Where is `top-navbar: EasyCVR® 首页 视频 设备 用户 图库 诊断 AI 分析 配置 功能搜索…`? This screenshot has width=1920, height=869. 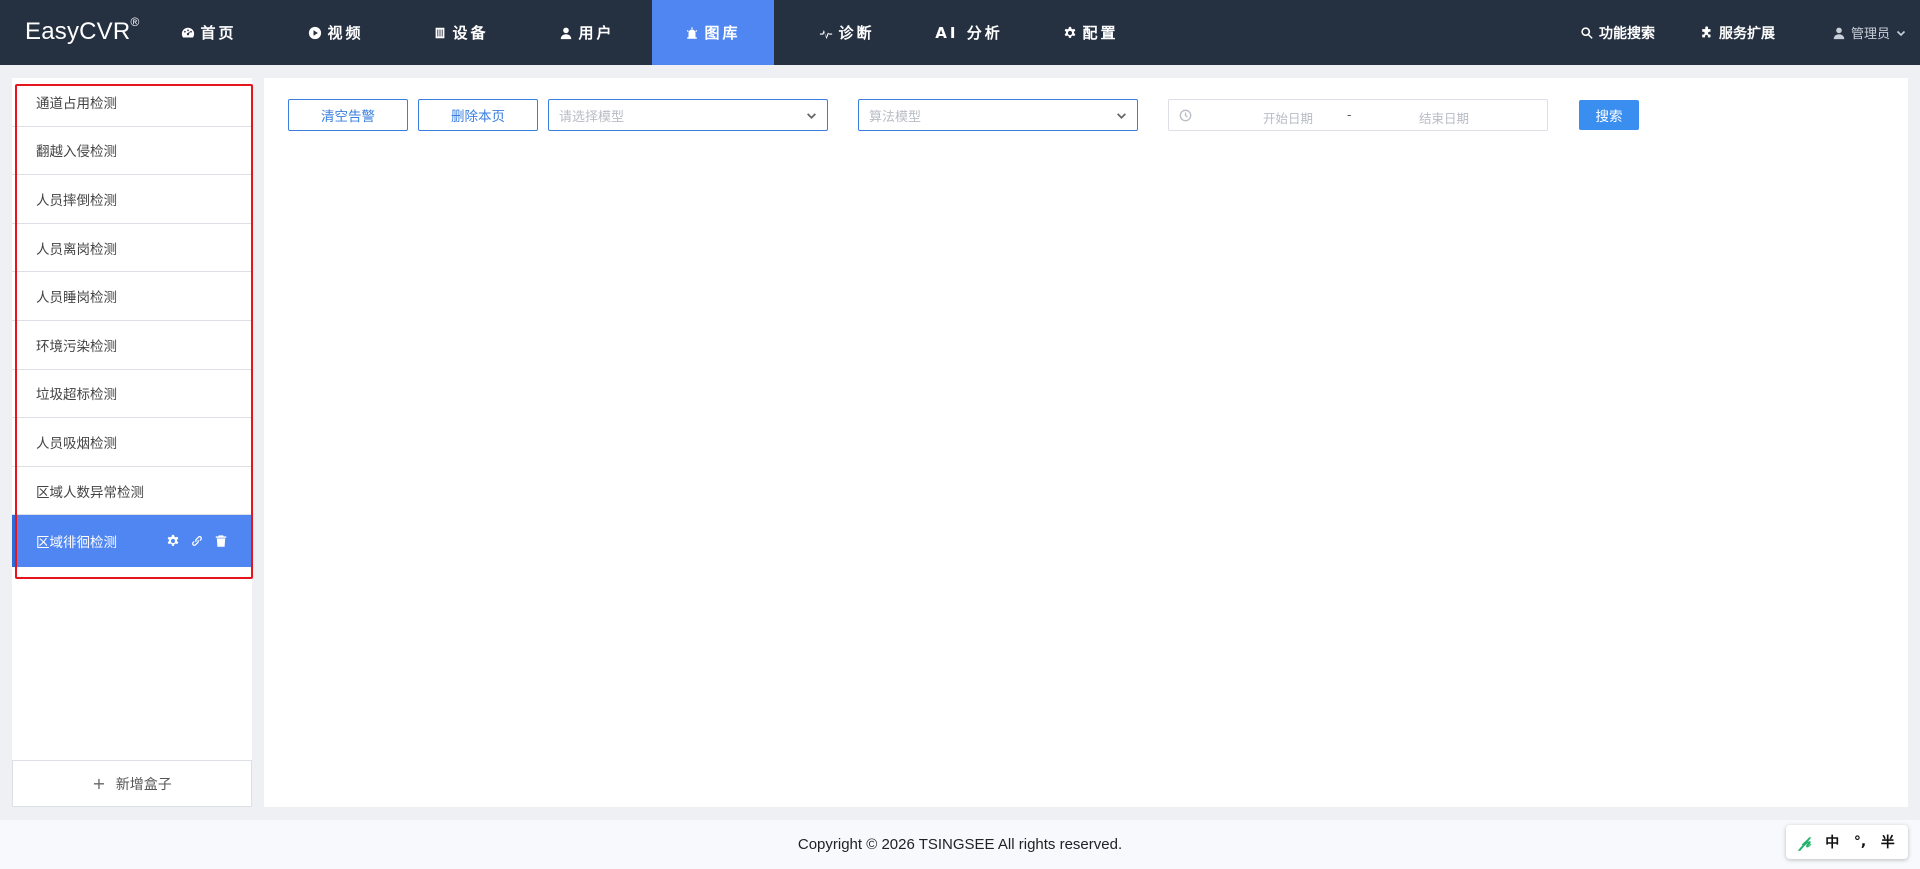
top-navbar: EasyCVR® 首页 视频 设备 用户 图库 诊断 AI 分析 配置 功能搜索… is located at coordinates (960, 32).